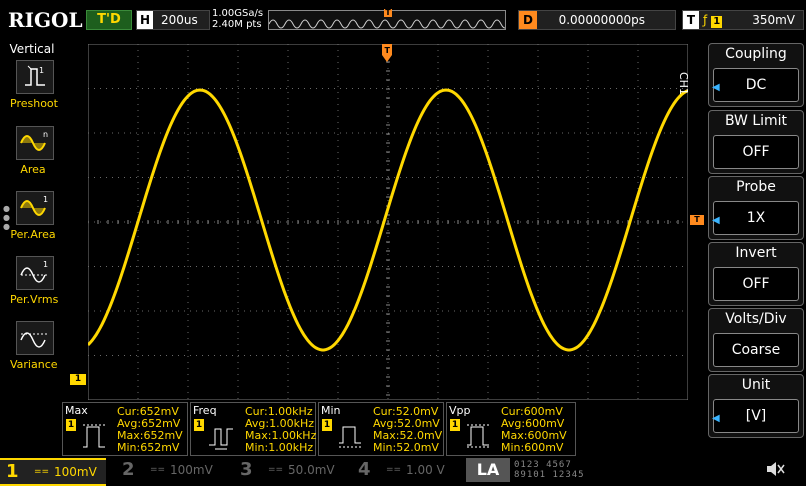 The width and height of the screenshot is (806, 486). What do you see at coordinates (543, 465) in the screenshot?
I see `la-bits-top: 0123 4567` at bounding box center [543, 465].